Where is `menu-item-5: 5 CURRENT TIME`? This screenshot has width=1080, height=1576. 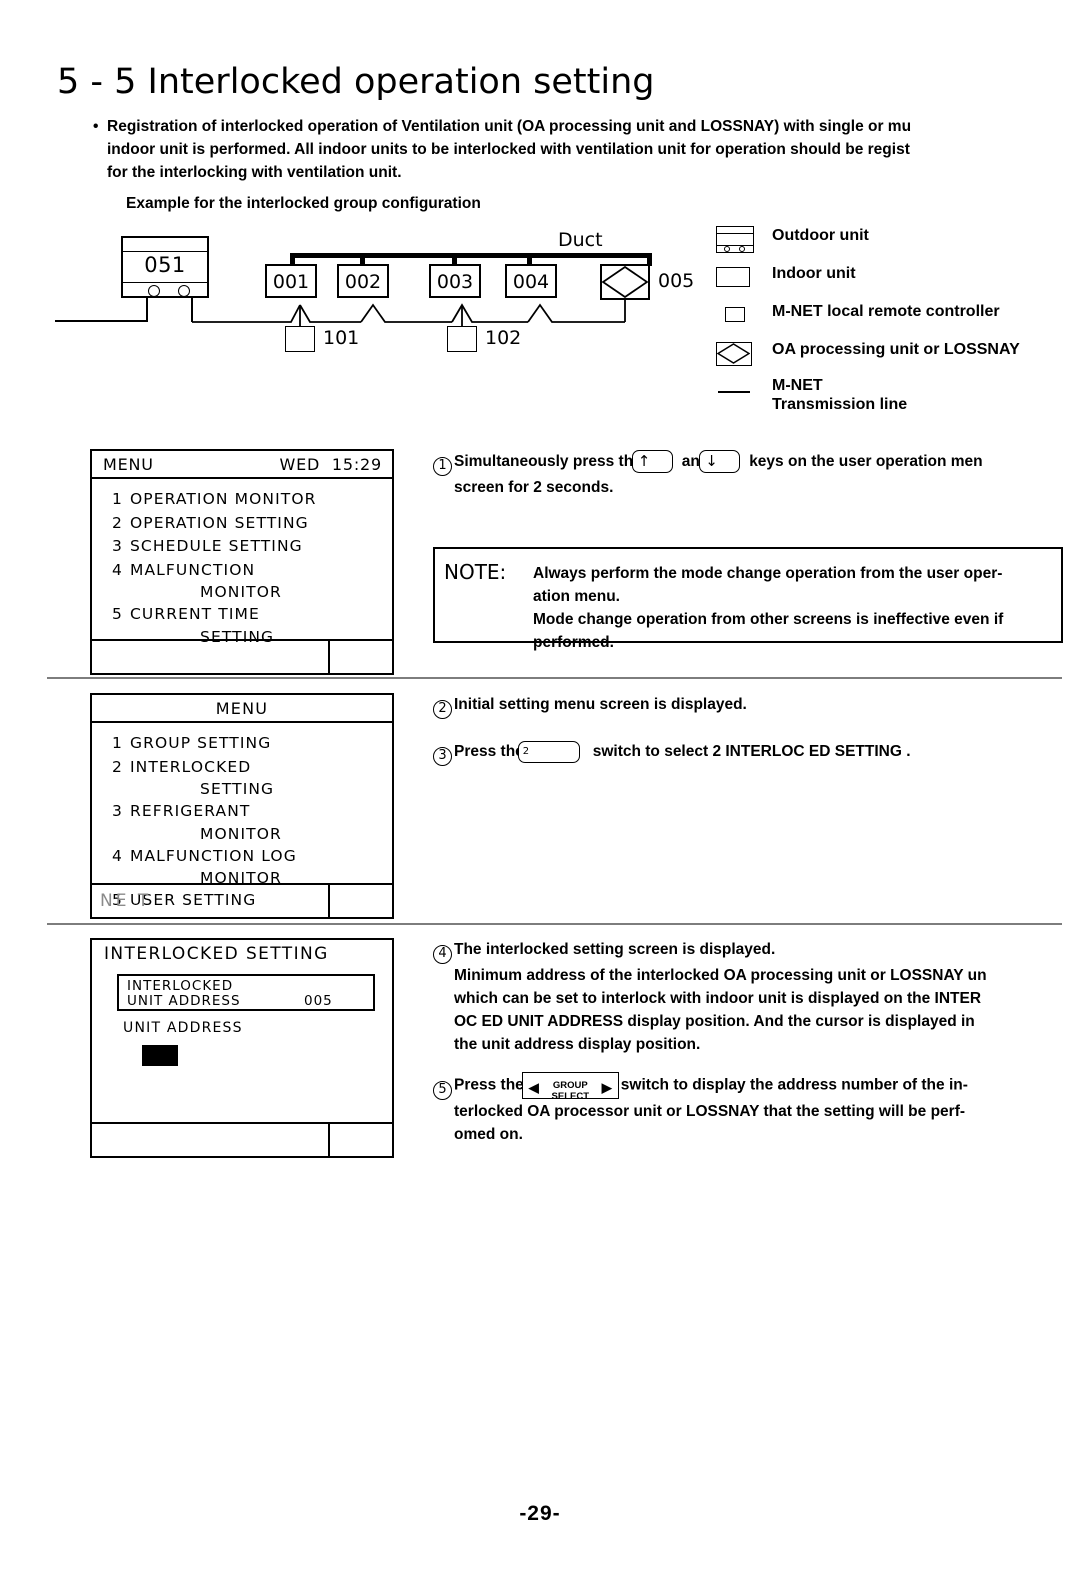 menu-item-5: 5 CURRENT TIME is located at coordinates (242, 615).